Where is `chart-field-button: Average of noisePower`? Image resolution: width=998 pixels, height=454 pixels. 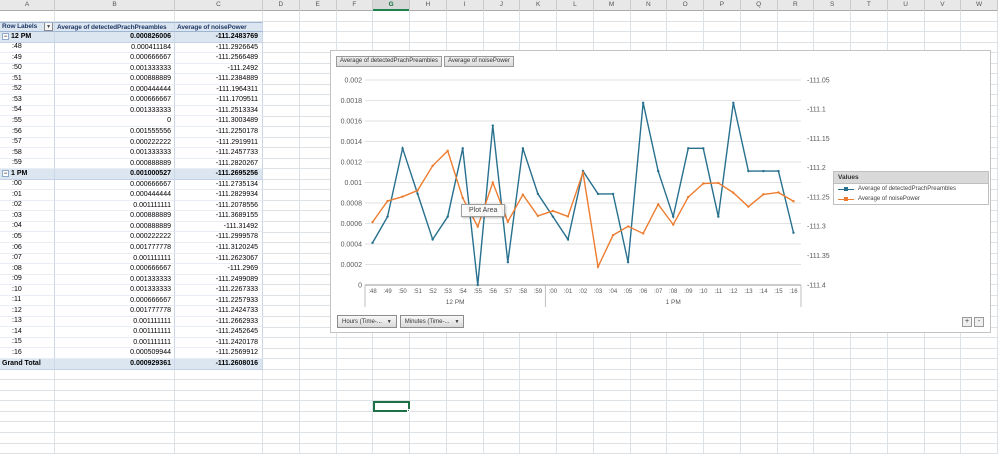
chart-field-button: Average of noisePower is located at coordinates (478, 61).